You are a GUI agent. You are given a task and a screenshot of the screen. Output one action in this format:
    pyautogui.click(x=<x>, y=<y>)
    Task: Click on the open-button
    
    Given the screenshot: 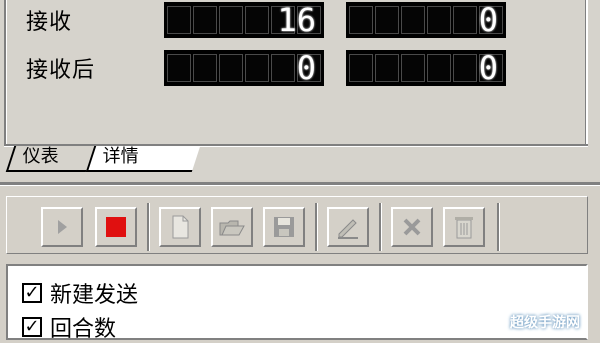 What is the action you would take?
    pyautogui.click(x=232, y=227)
    